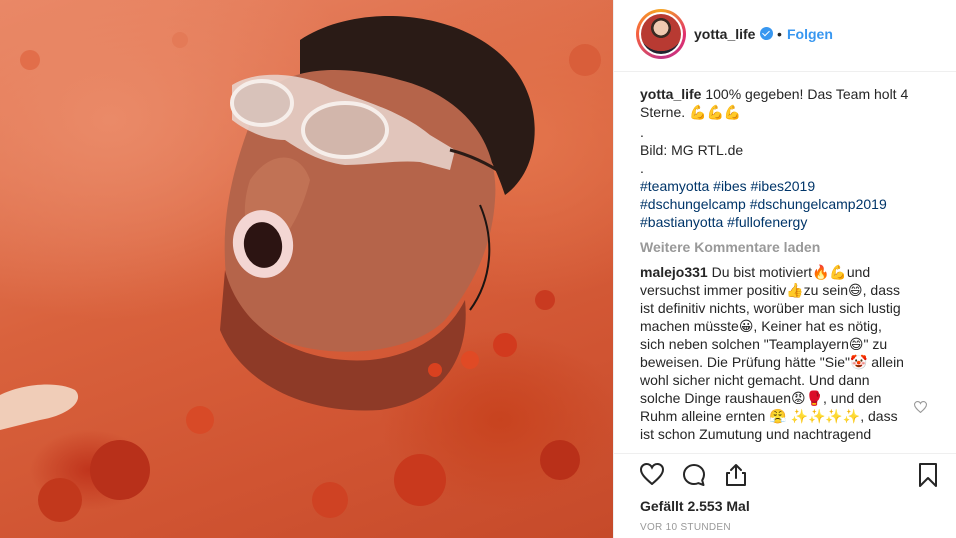 Image resolution: width=956 pixels, height=538 pixels. Describe the element at coordinates (685, 527) in the screenshot. I see `post-timestamp: VOR 10 STUNDEN` at that location.